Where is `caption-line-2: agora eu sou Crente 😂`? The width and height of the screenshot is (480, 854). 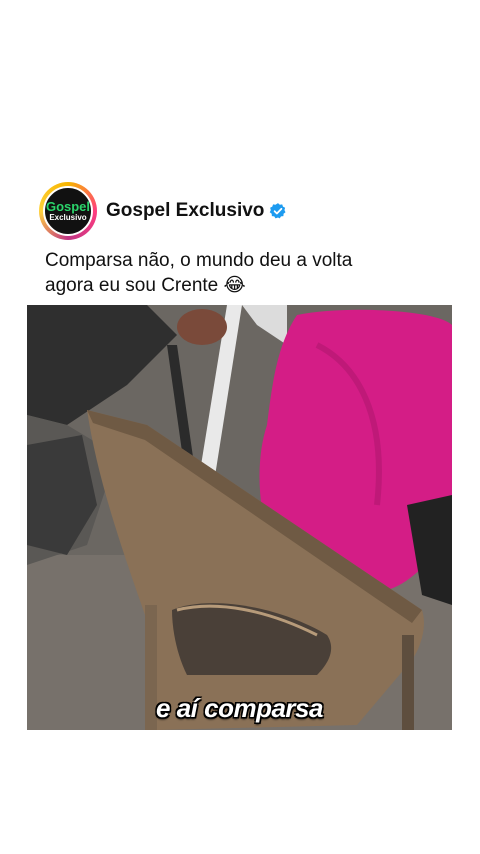
caption-line-2: agora eu sou Crente 😂 is located at coordinates (145, 285).